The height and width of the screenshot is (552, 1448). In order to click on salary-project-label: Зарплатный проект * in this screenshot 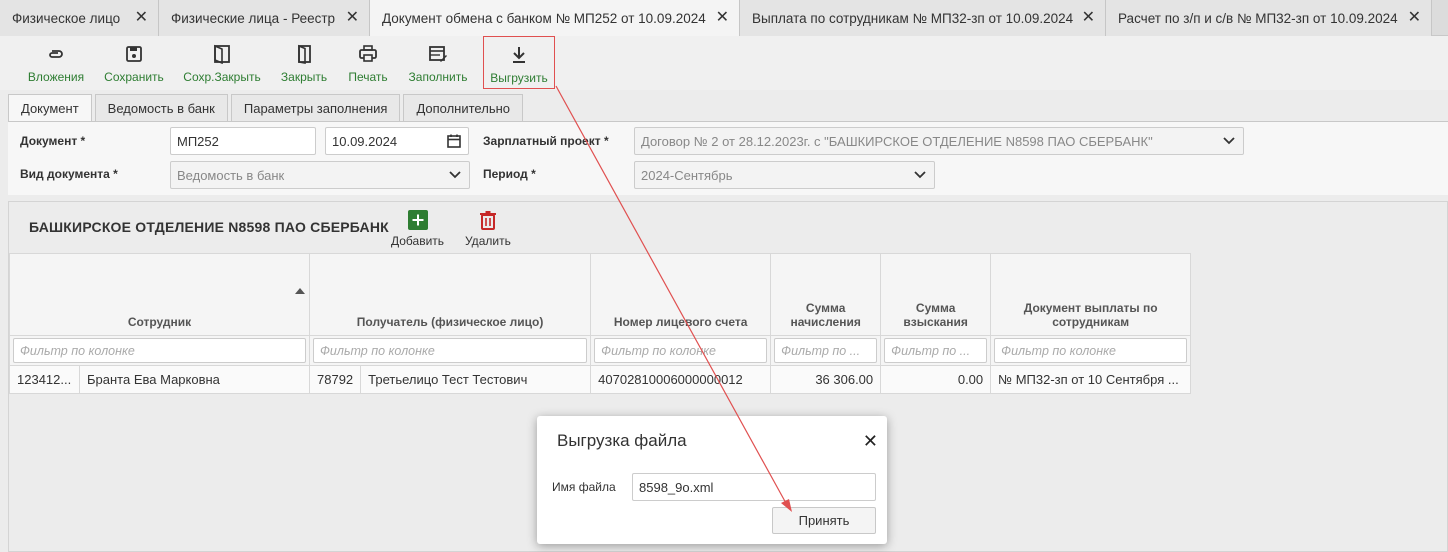, I will do `click(546, 141)`.